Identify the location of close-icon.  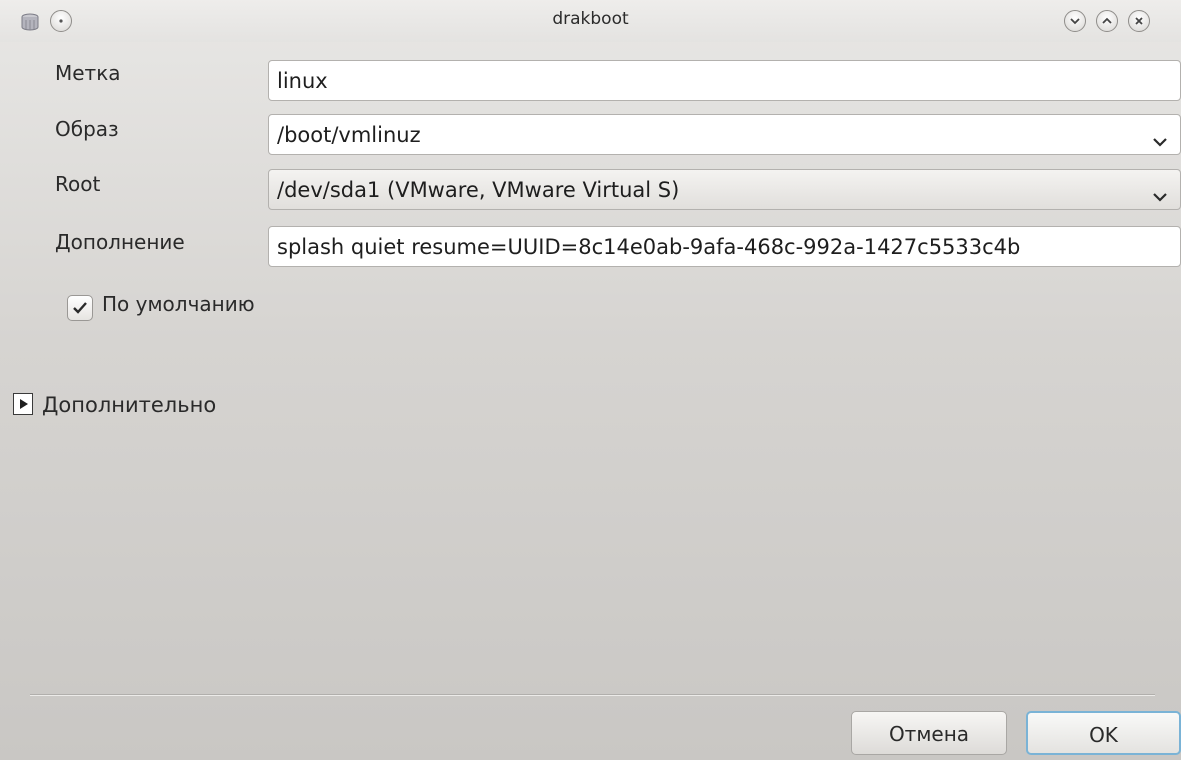
(1139, 21).